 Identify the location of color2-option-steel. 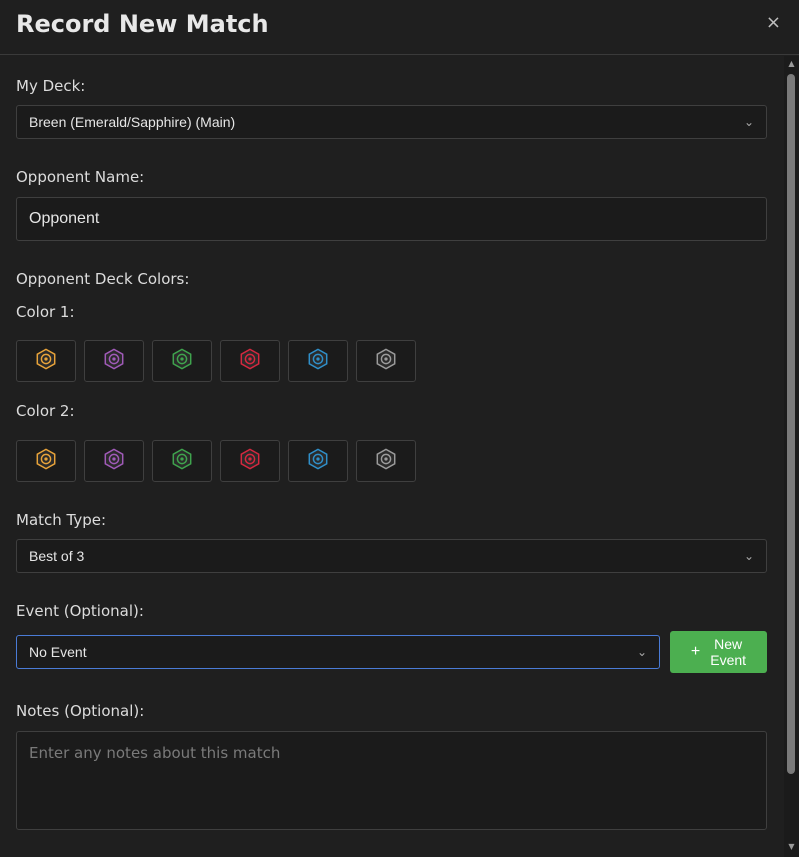
(386, 461).